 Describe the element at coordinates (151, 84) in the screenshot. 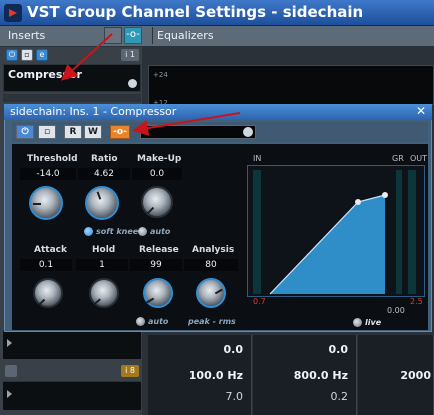

I see `annotation-arrows` at that location.